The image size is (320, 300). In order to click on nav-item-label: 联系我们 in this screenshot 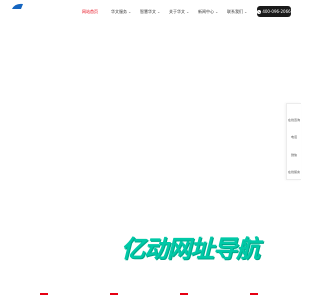, I will do `click(235, 11)`.